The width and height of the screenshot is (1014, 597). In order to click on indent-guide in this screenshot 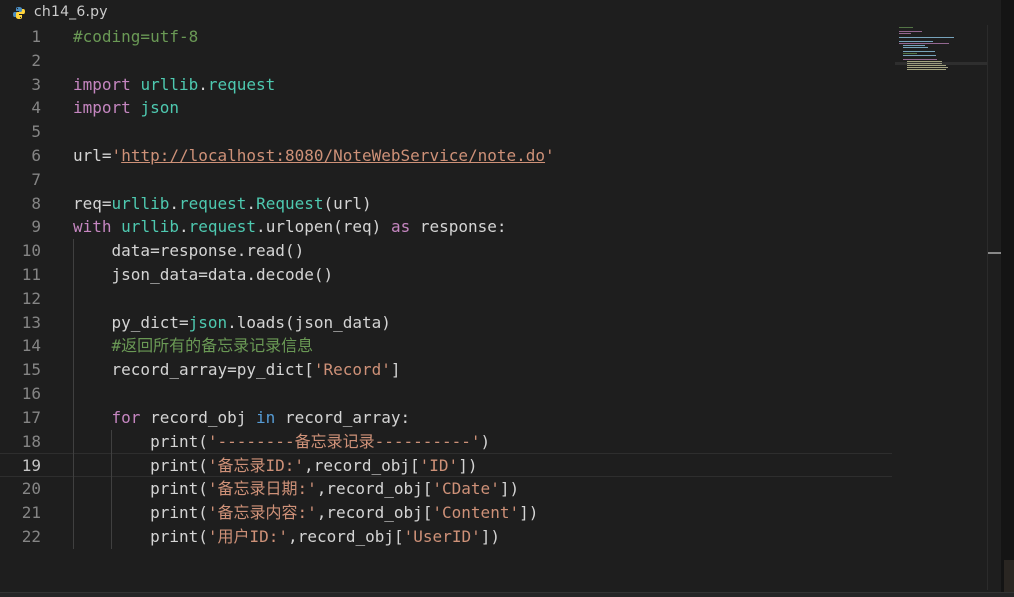, I will do `click(73, 394)`.